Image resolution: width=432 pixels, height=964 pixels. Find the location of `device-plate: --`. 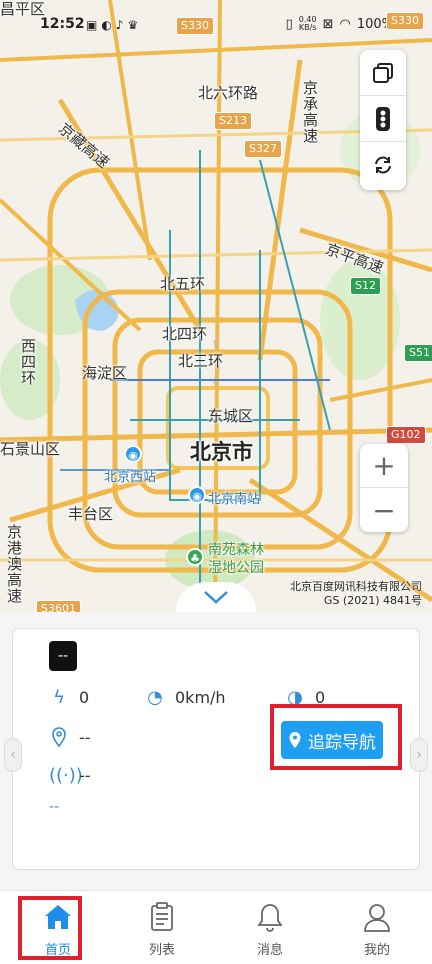

device-plate: -- is located at coordinates (63, 656).